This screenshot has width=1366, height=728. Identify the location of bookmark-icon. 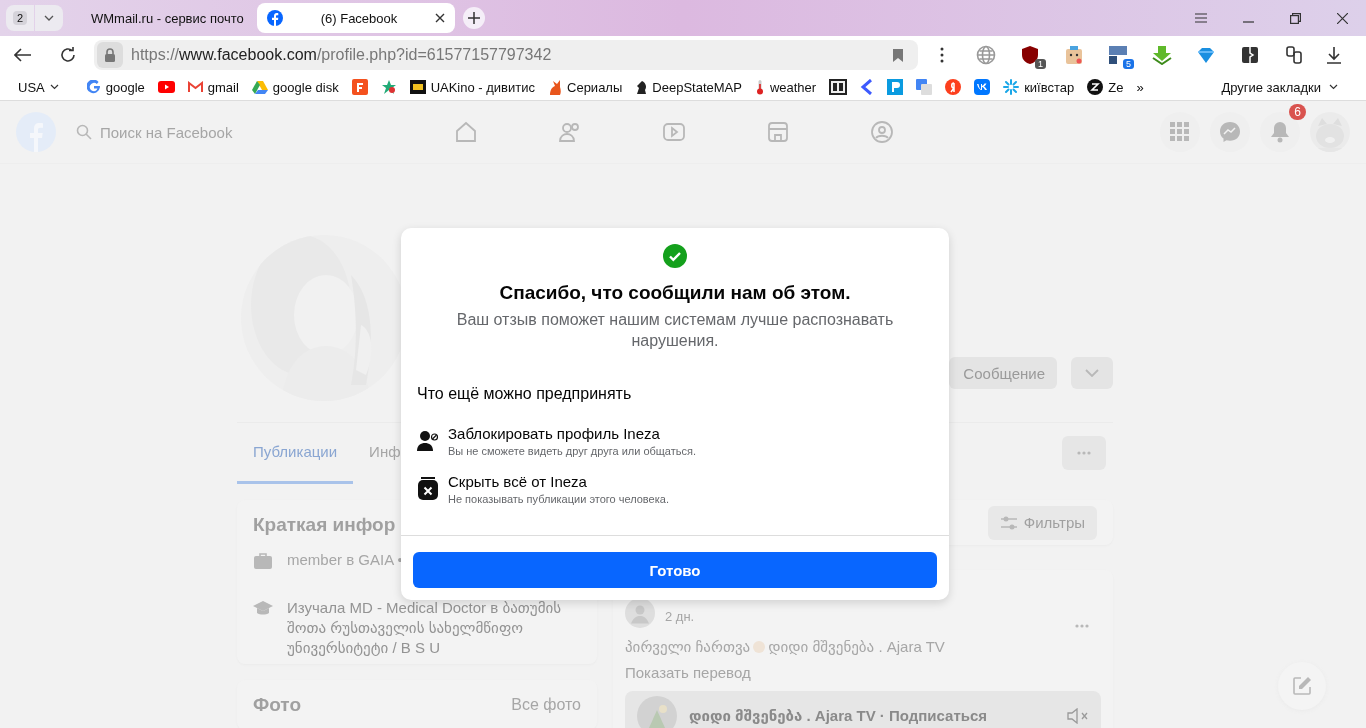
(898, 55).